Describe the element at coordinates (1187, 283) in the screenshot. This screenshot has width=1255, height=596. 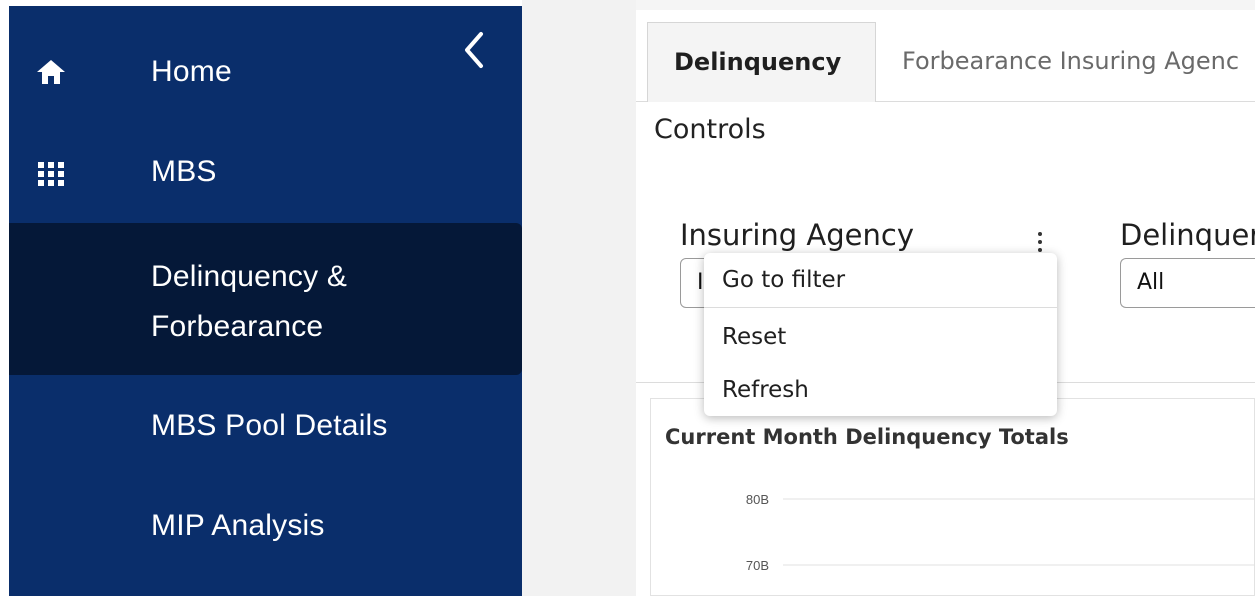
I see `delinquency-select: All` at that location.